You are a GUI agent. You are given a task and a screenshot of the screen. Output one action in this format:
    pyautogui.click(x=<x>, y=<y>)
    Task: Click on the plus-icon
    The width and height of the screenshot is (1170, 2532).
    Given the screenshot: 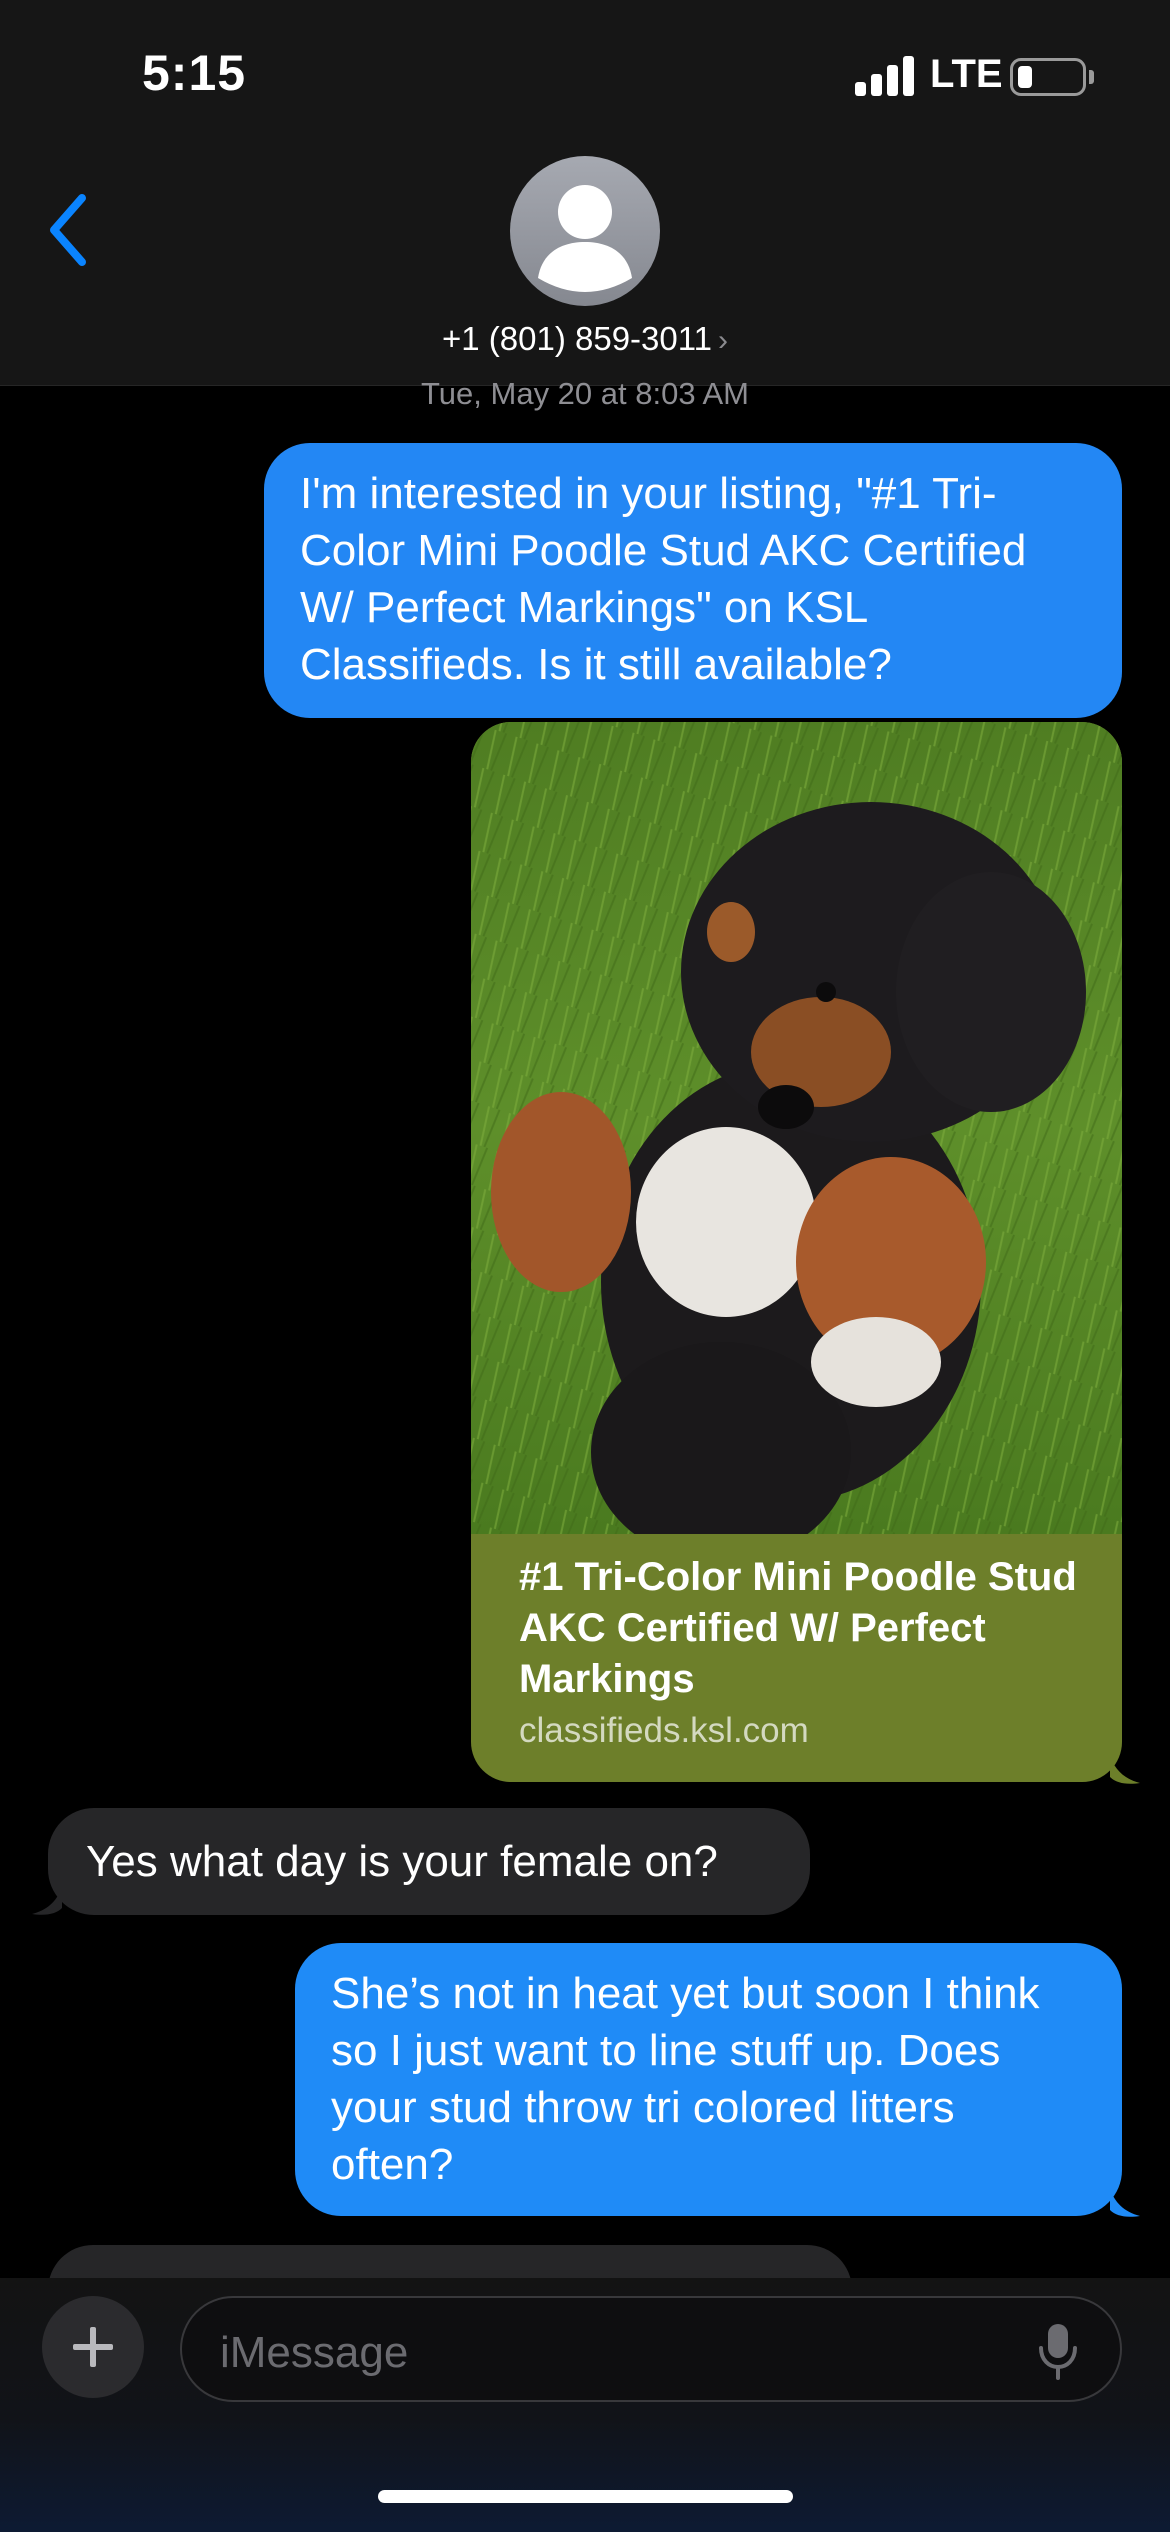 What is the action you would take?
    pyautogui.click(x=93, y=2347)
    